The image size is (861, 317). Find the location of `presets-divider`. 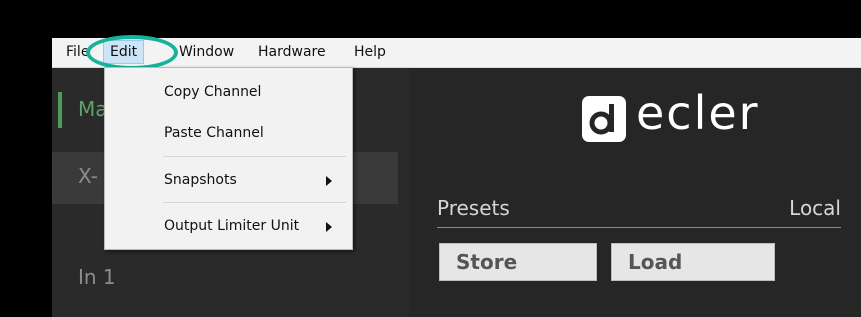

presets-divider is located at coordinates (639, 227).